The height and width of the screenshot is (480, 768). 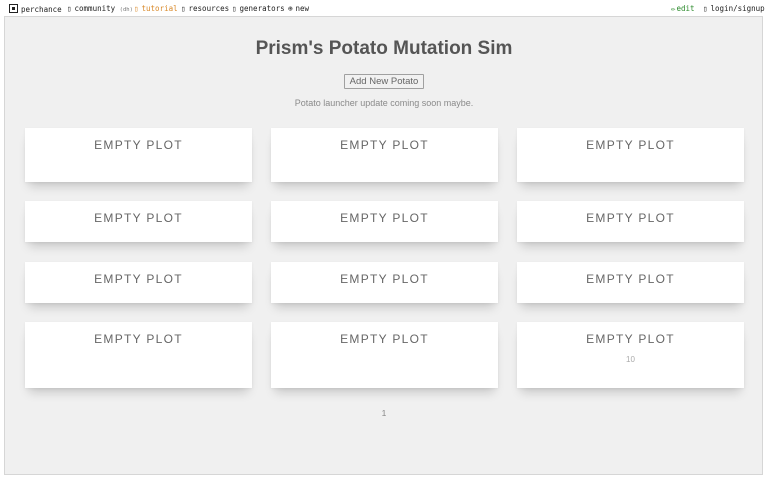 I want to click on nav-home-label: perchance, so click(x=41, y=9).